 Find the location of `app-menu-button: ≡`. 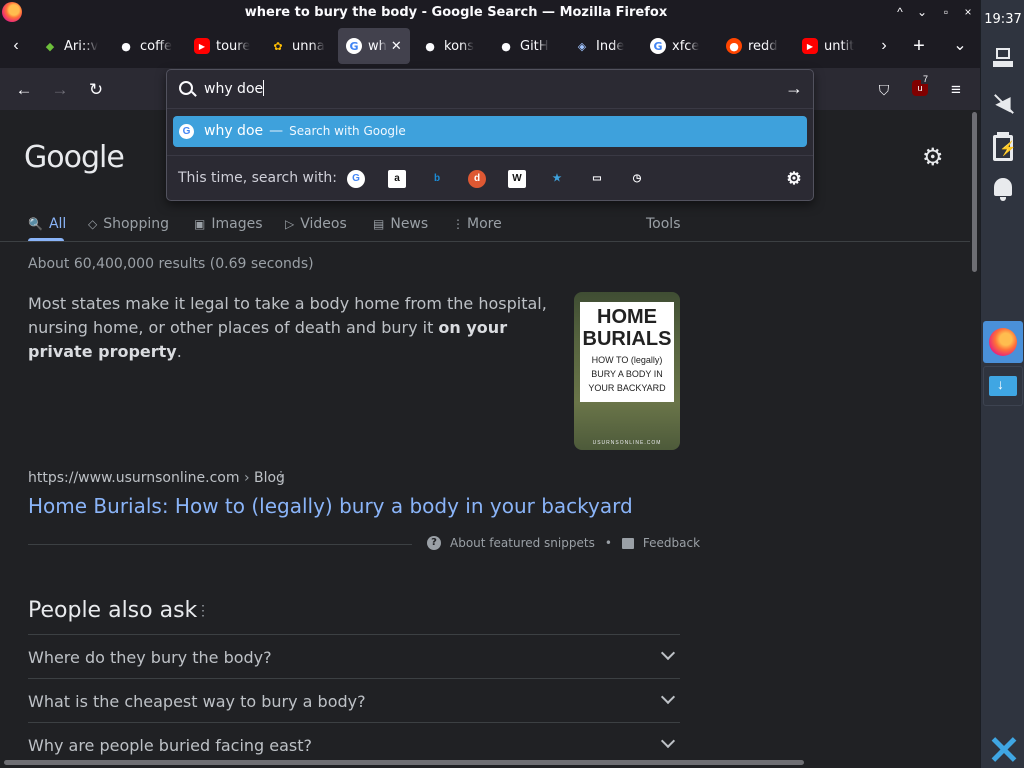

app-menu-button: ≡ is located at coordinates (956, 90).